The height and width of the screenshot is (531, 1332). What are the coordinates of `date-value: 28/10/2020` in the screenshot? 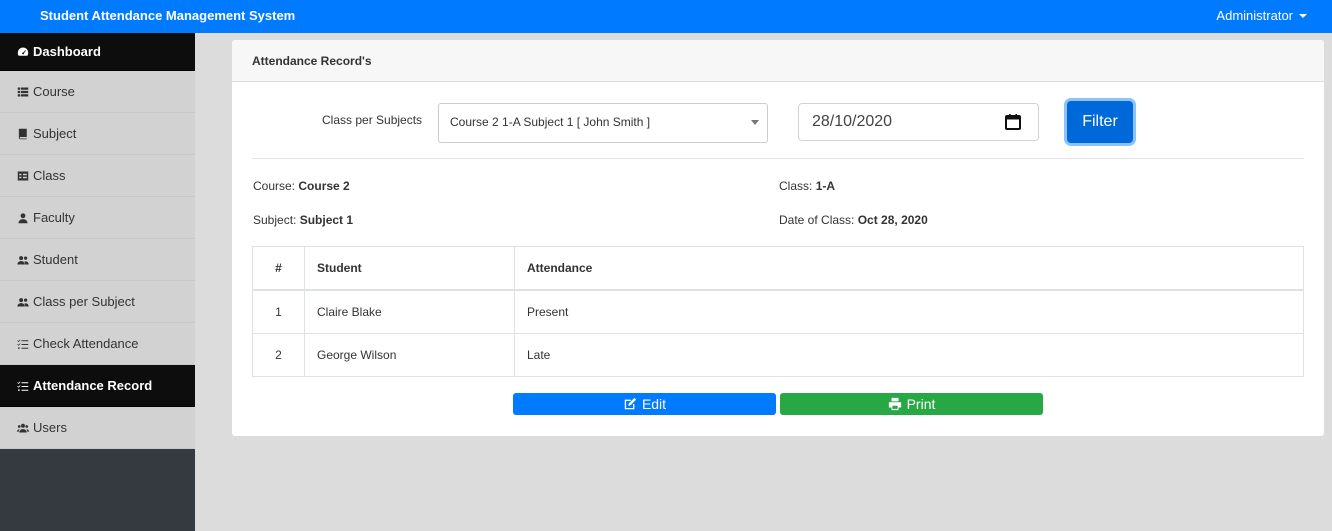 It's located at (852, 121).